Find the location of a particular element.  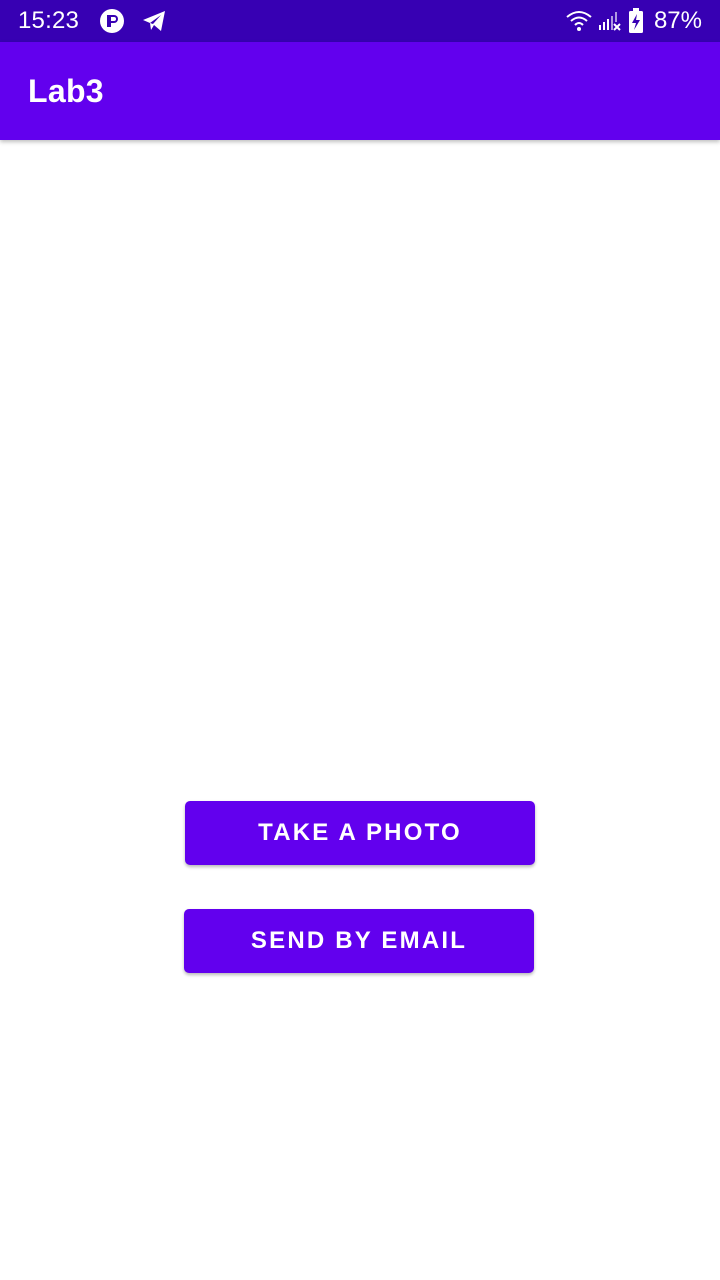

status-bar-right: 87% is located at coordinates (634, 21).